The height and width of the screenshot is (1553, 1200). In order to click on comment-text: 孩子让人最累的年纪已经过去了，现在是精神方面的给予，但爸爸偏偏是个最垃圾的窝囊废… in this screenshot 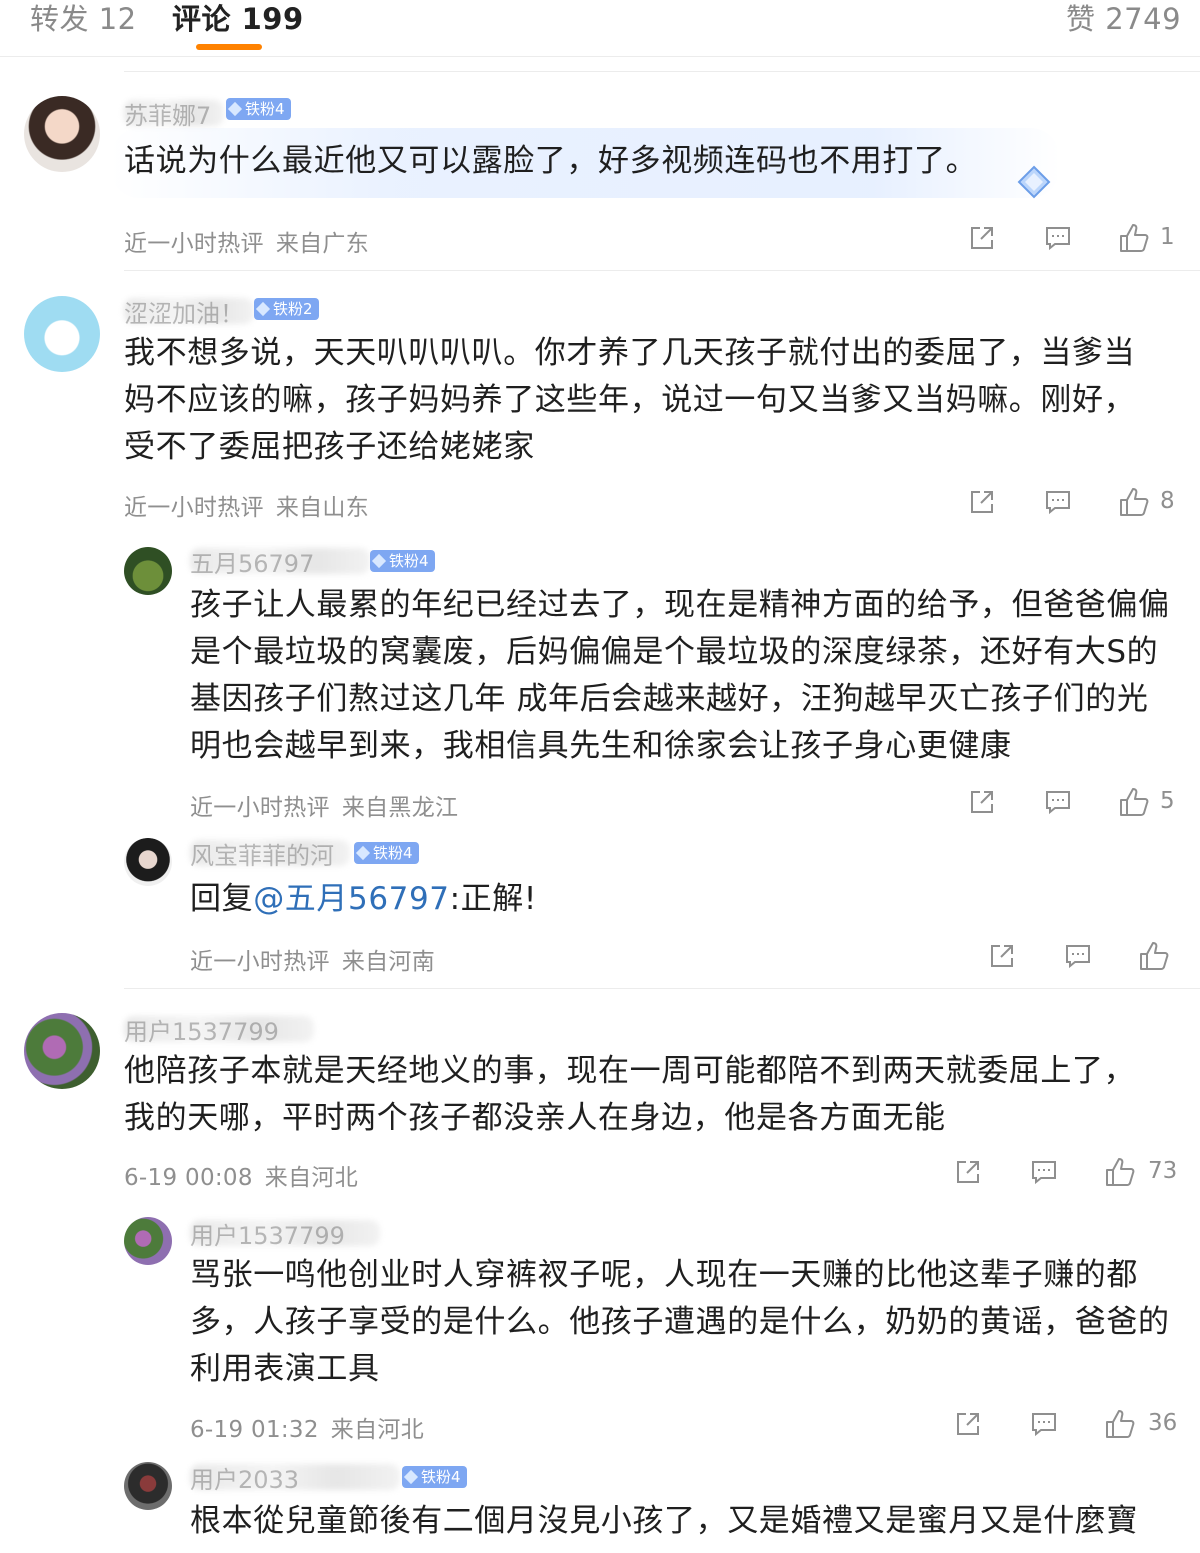, I will do `click(680, 675)`.